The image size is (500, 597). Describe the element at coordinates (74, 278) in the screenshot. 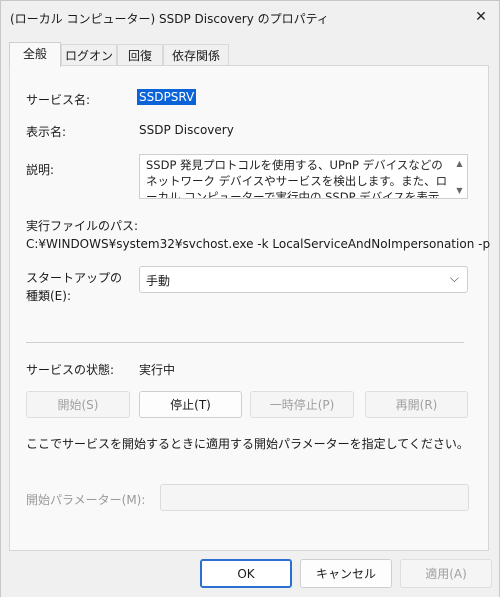

I see `startup-type-label-line1: スタートアップの` at that location.